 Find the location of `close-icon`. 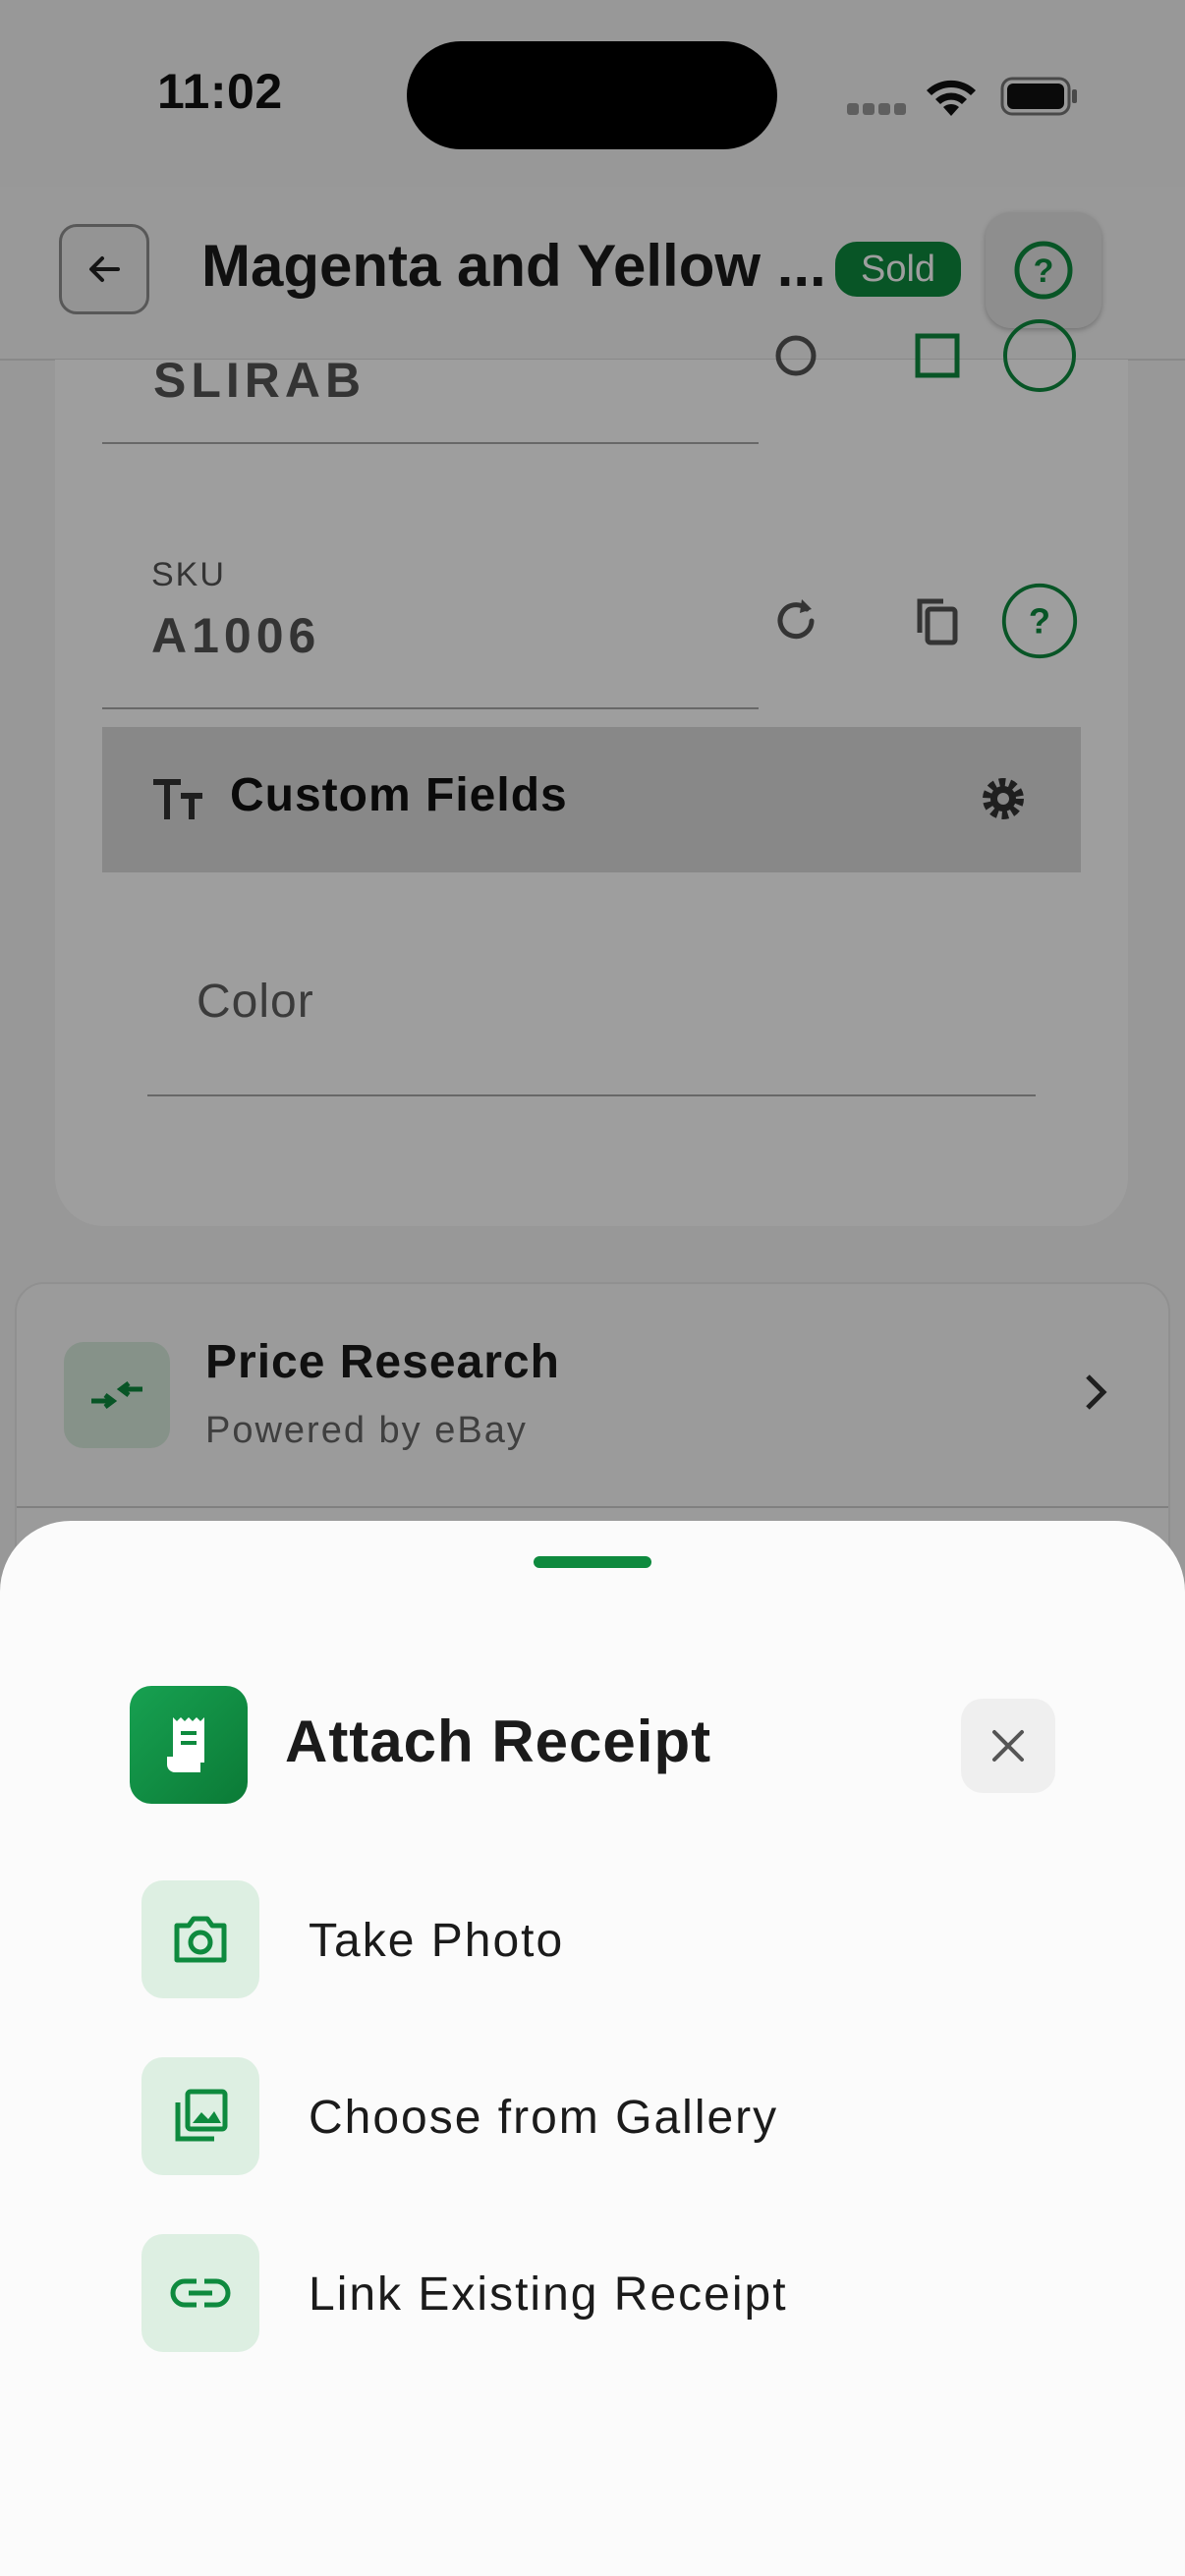

close-icon is located at coordinates (1008, 1746).